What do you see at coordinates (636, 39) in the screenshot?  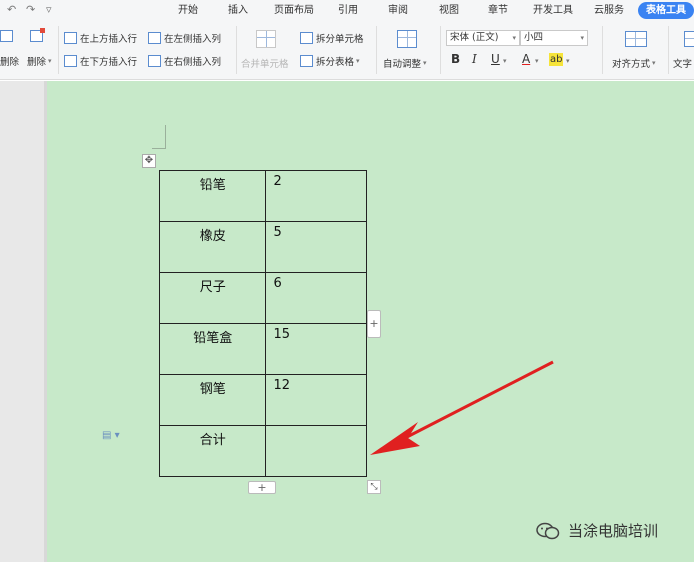 I see `align-icon` at bounding box center [636, 39].